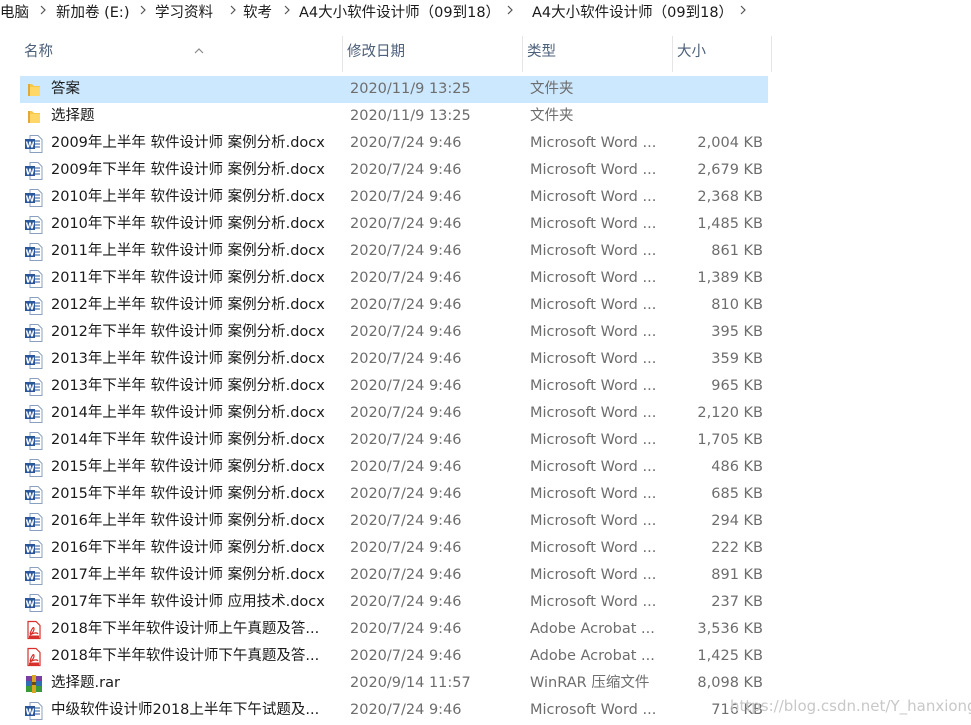  Describe the element at coordinates (257, 11) in the screenshot. I see `breadcrumb-item: 软考` at that location.